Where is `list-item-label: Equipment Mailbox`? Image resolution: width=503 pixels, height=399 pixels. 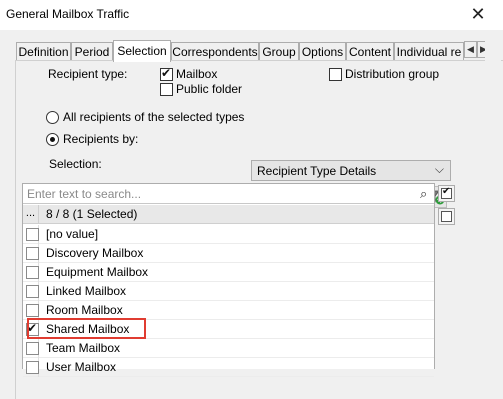 list-item-label: Equipment Mailbox is located at coordinates (97, 272).